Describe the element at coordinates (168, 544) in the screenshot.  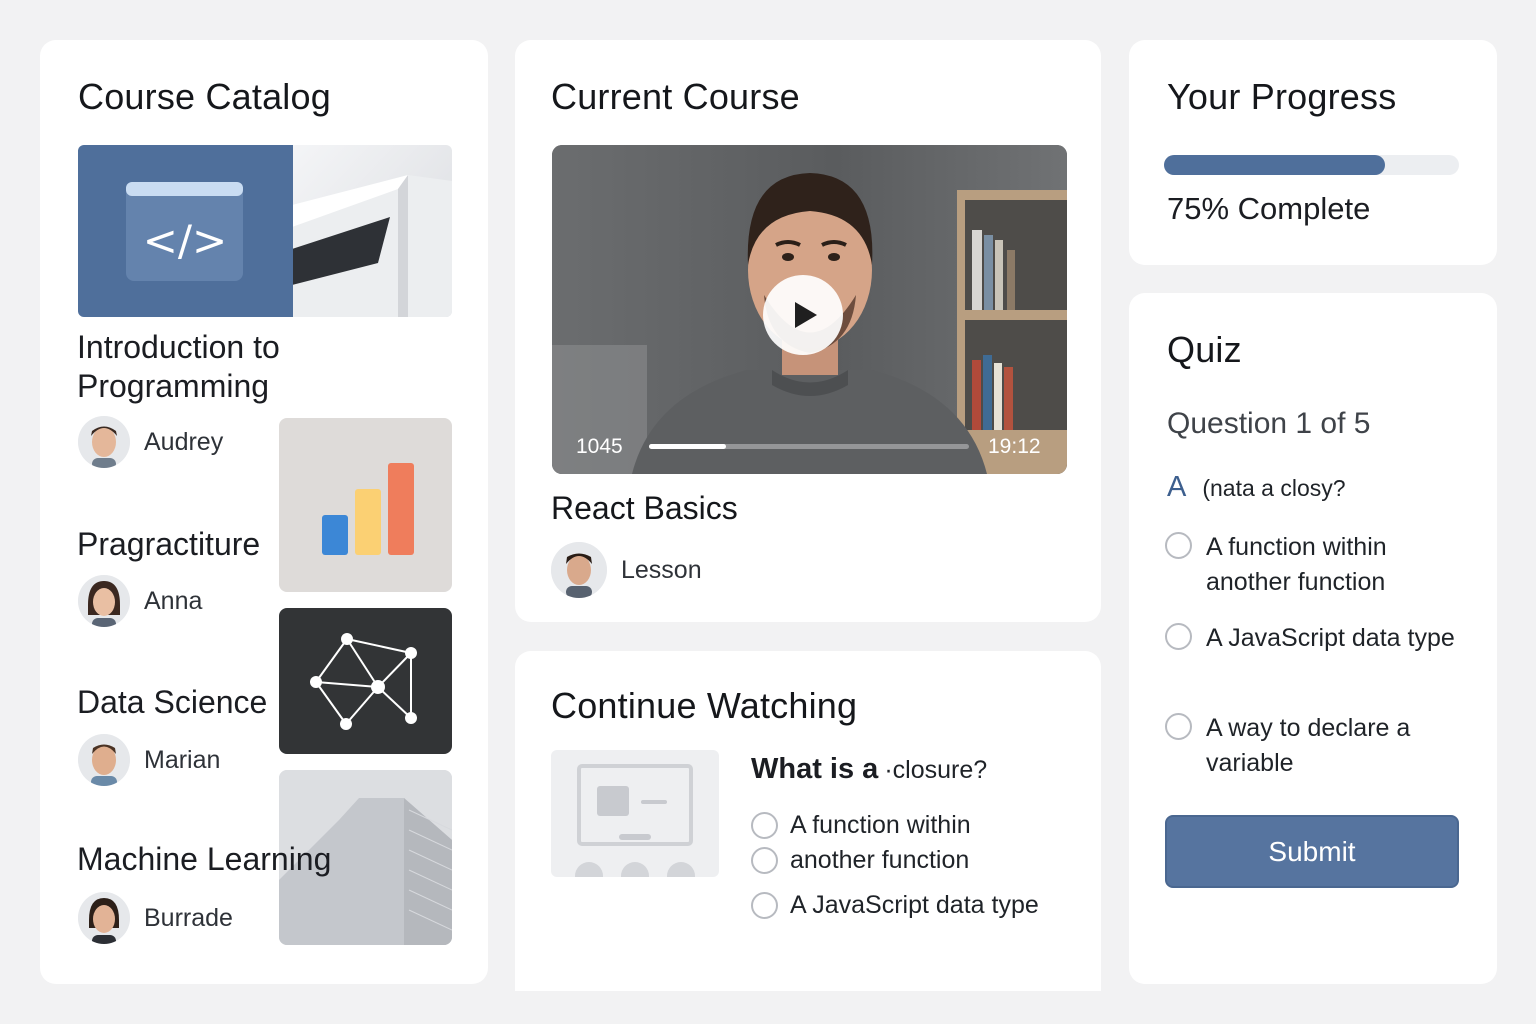
I see `course-title: Pragractiture` at that location.